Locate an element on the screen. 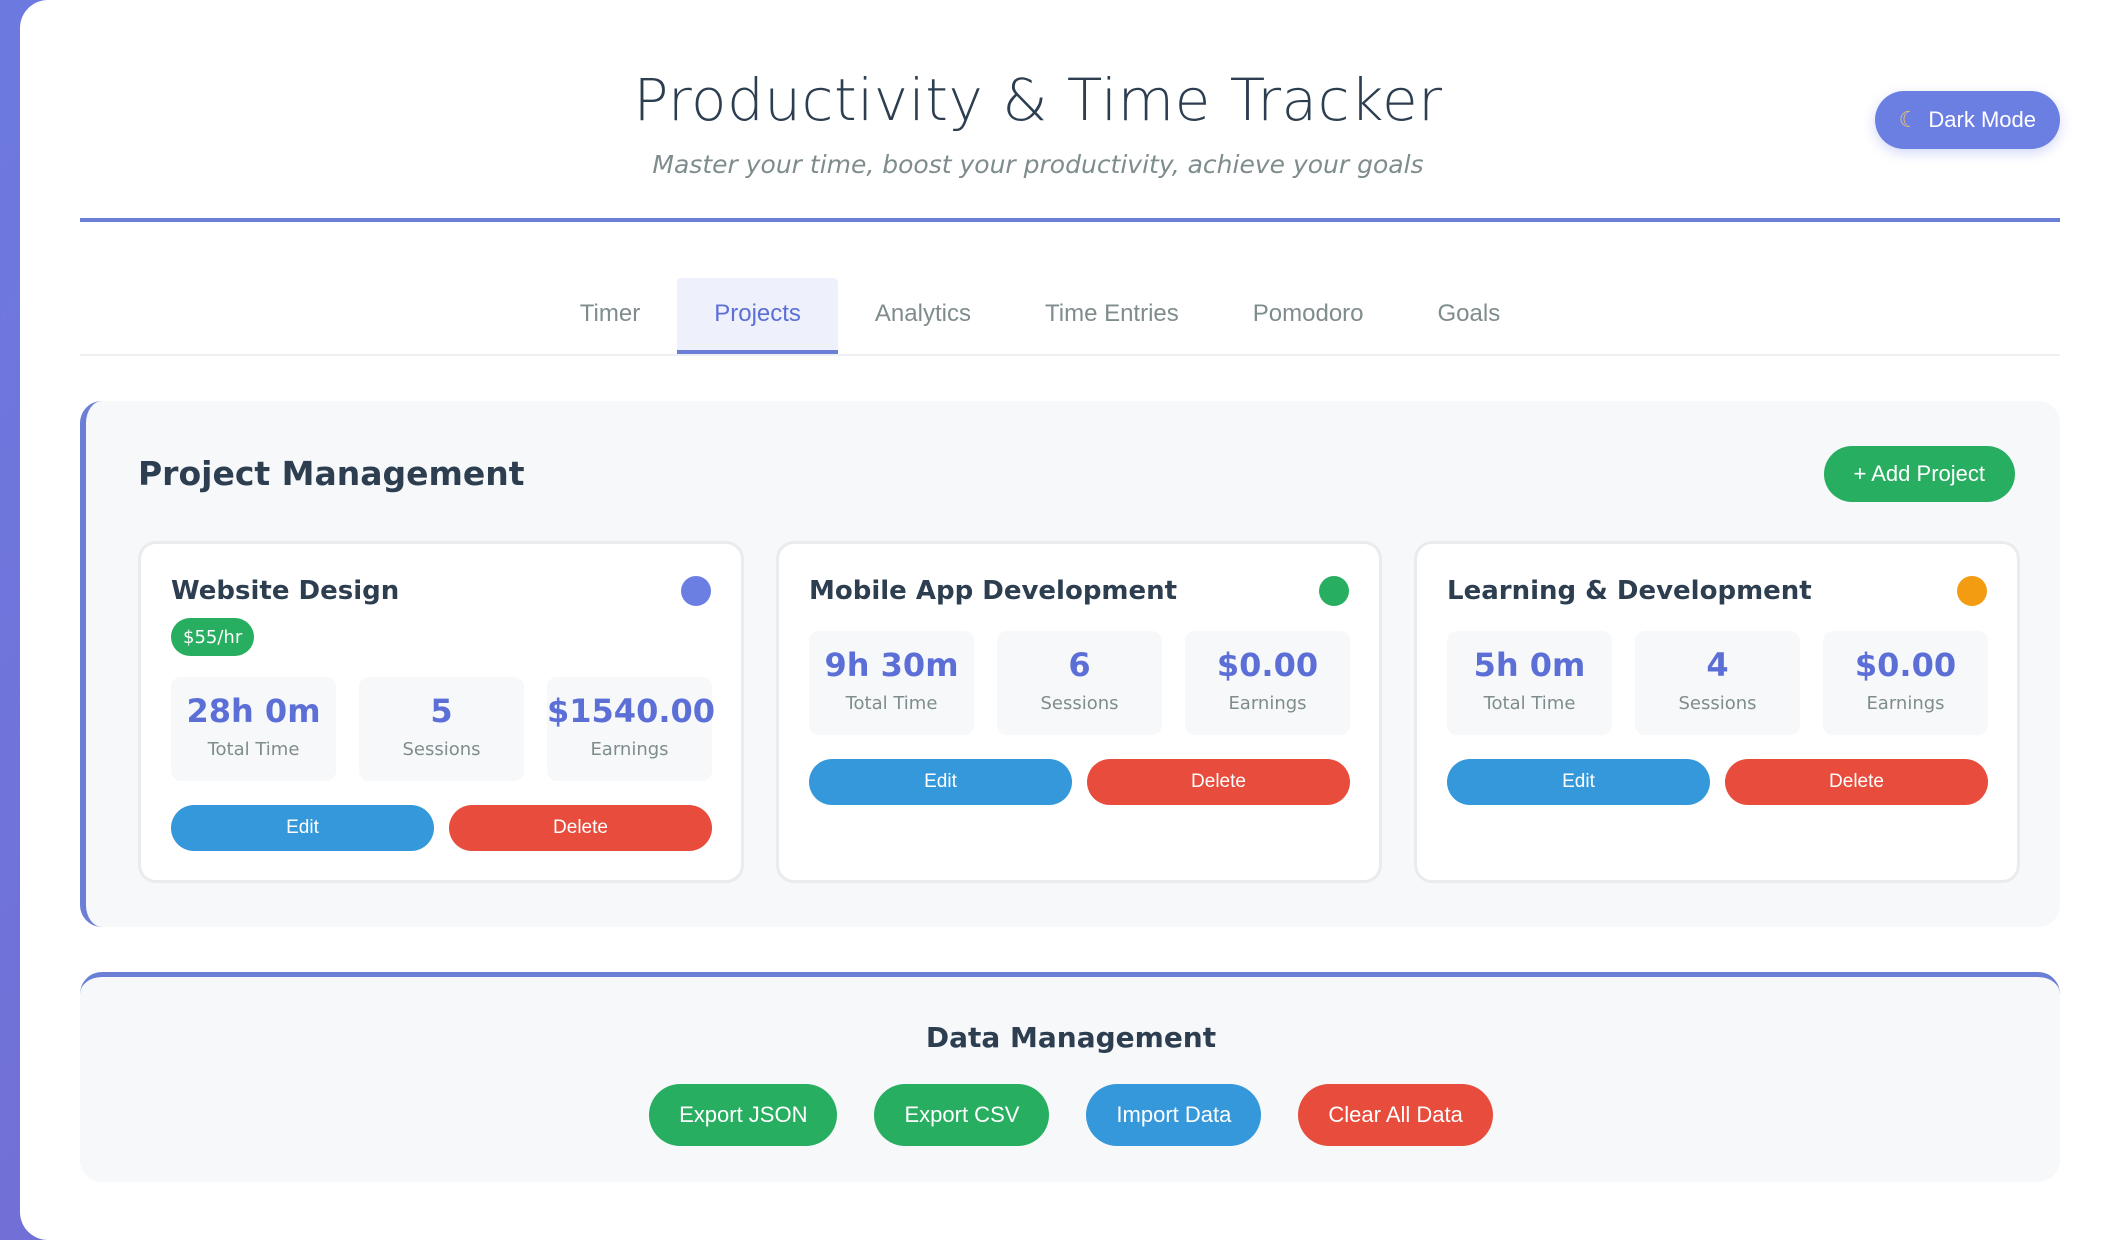 The height and width of the screenshot is (1240, 2120). export-json-button: Export JSON is located at coordinates (743, 1115).